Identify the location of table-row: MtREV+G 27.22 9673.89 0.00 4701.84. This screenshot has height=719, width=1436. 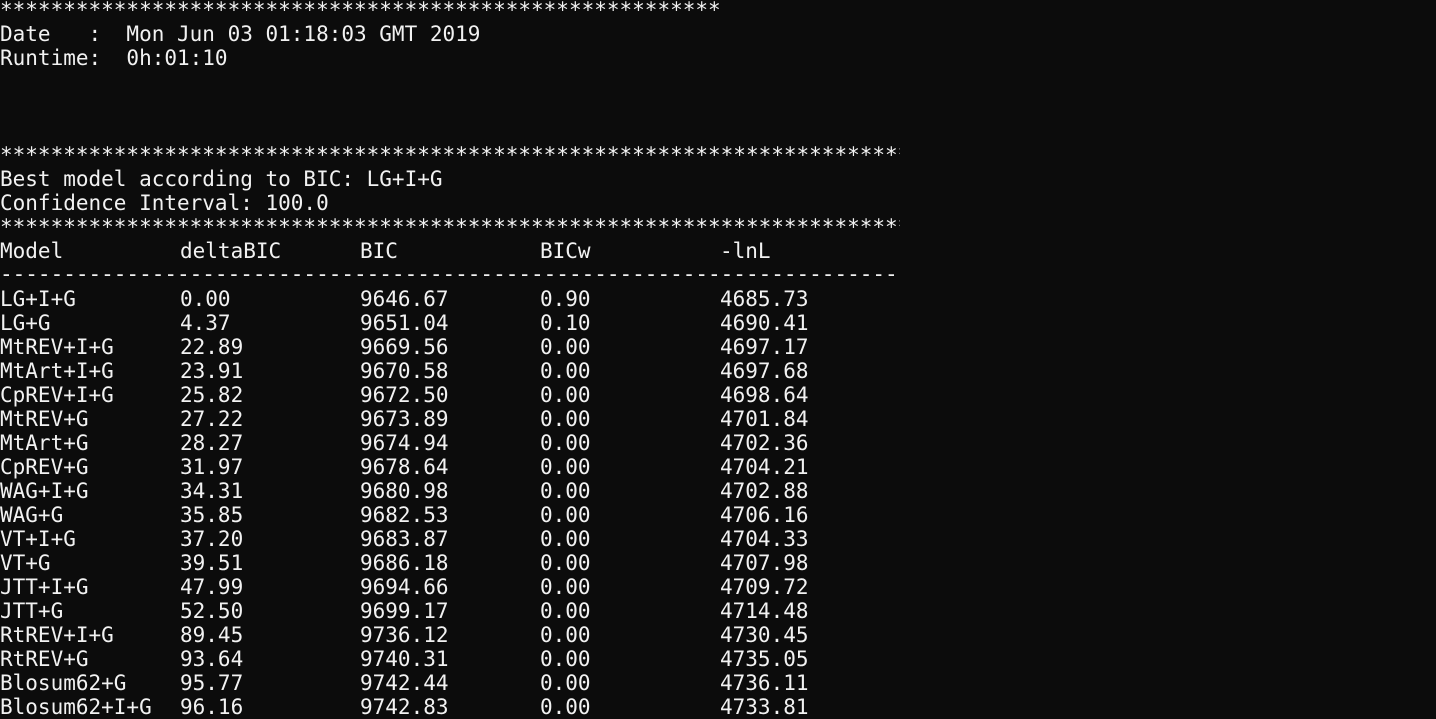
(450, 419).